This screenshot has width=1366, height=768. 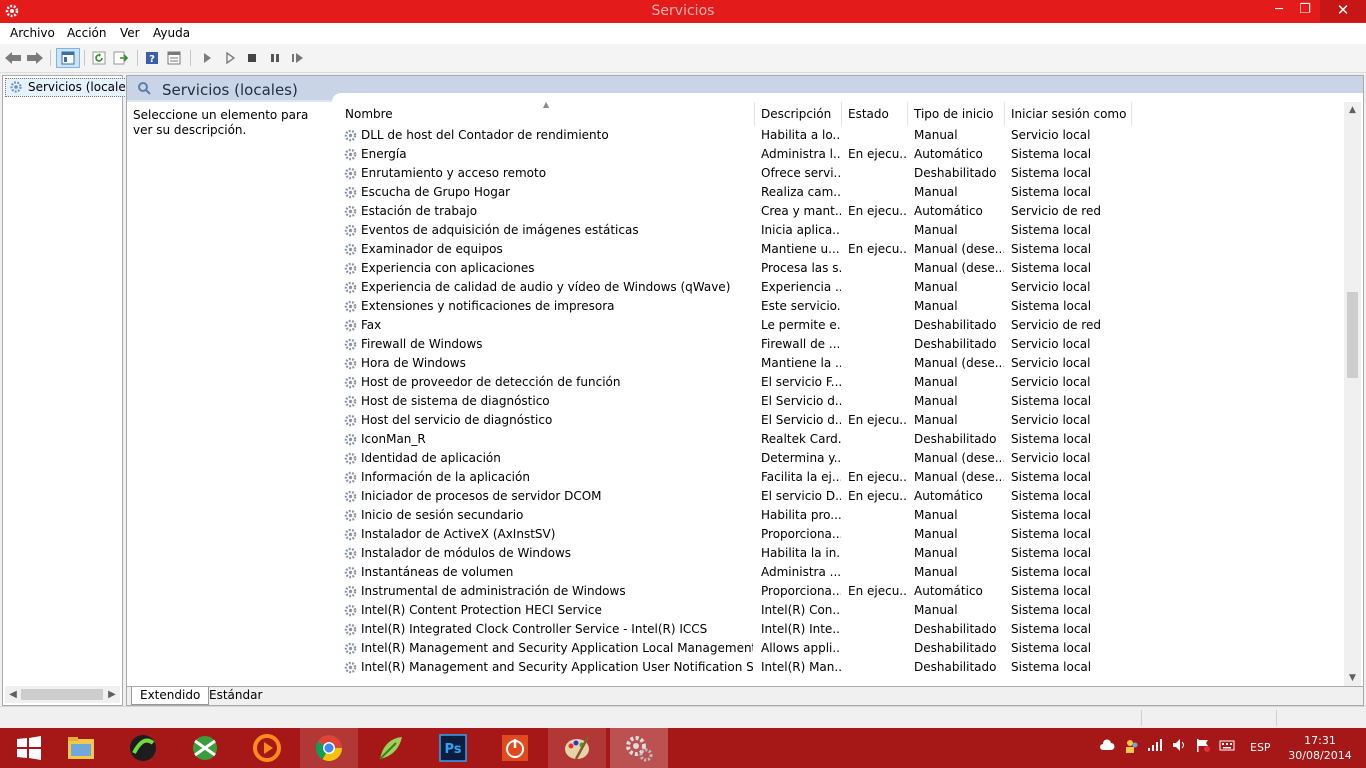 I want to click on green-globe-icon, so click(x=205, y=748).